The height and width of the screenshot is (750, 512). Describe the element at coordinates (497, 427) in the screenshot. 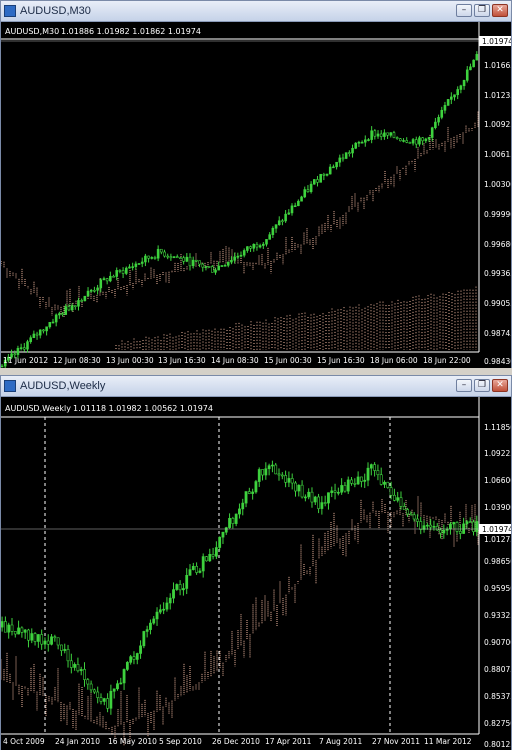

I see `price-tick: 1.11850` at that location.